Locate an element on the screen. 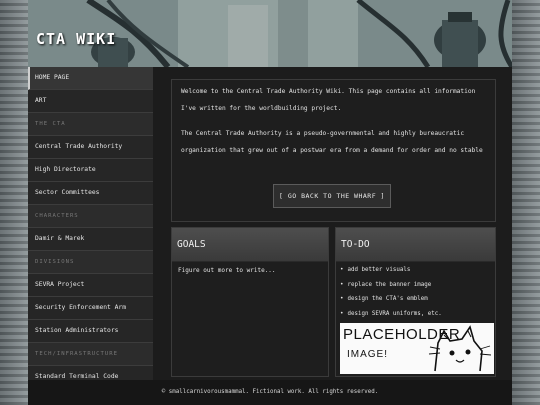 This screenshot has width=540, height=405. sidebar-section-tech-infrastructure: TECH/INFRASTRUCTURE is located at coordinates (90, 354).